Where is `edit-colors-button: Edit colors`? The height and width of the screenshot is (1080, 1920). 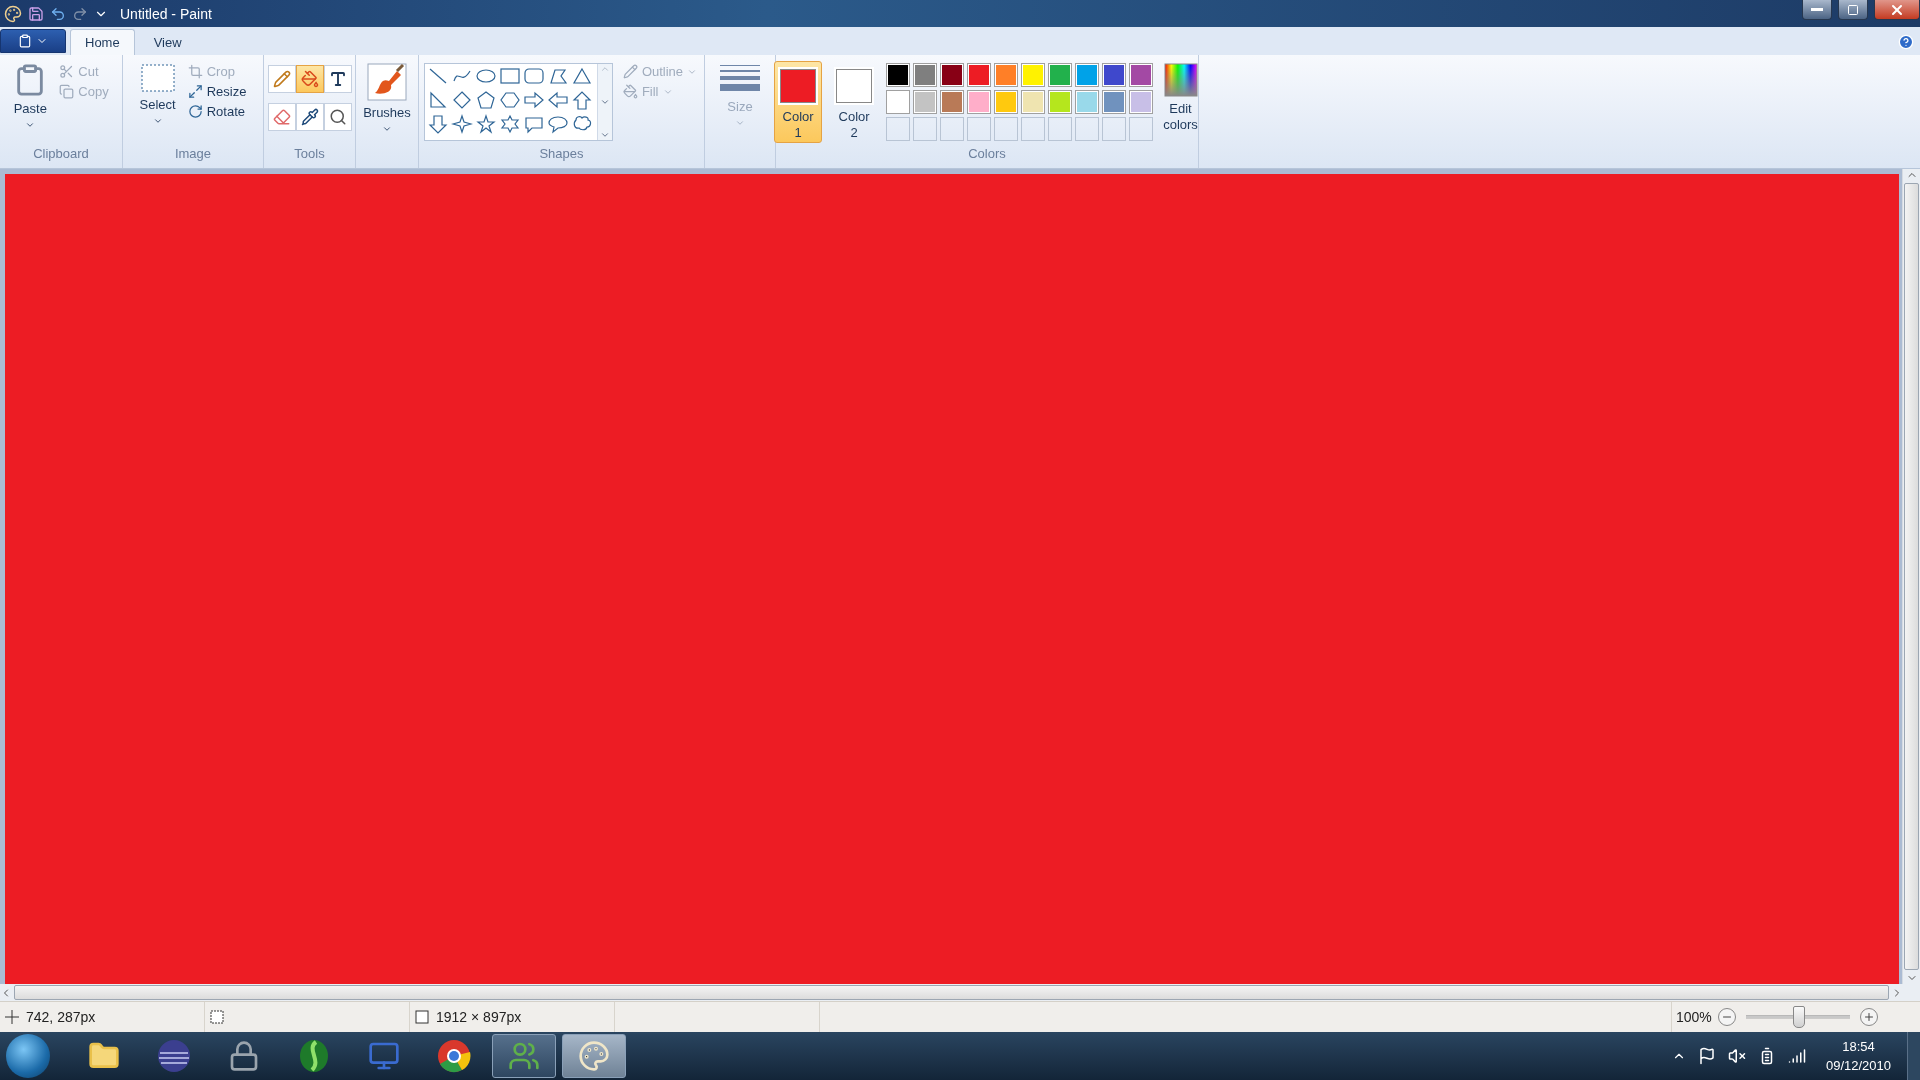 edit-colors-button: Edit colors is located at coordinates (1180, 98).